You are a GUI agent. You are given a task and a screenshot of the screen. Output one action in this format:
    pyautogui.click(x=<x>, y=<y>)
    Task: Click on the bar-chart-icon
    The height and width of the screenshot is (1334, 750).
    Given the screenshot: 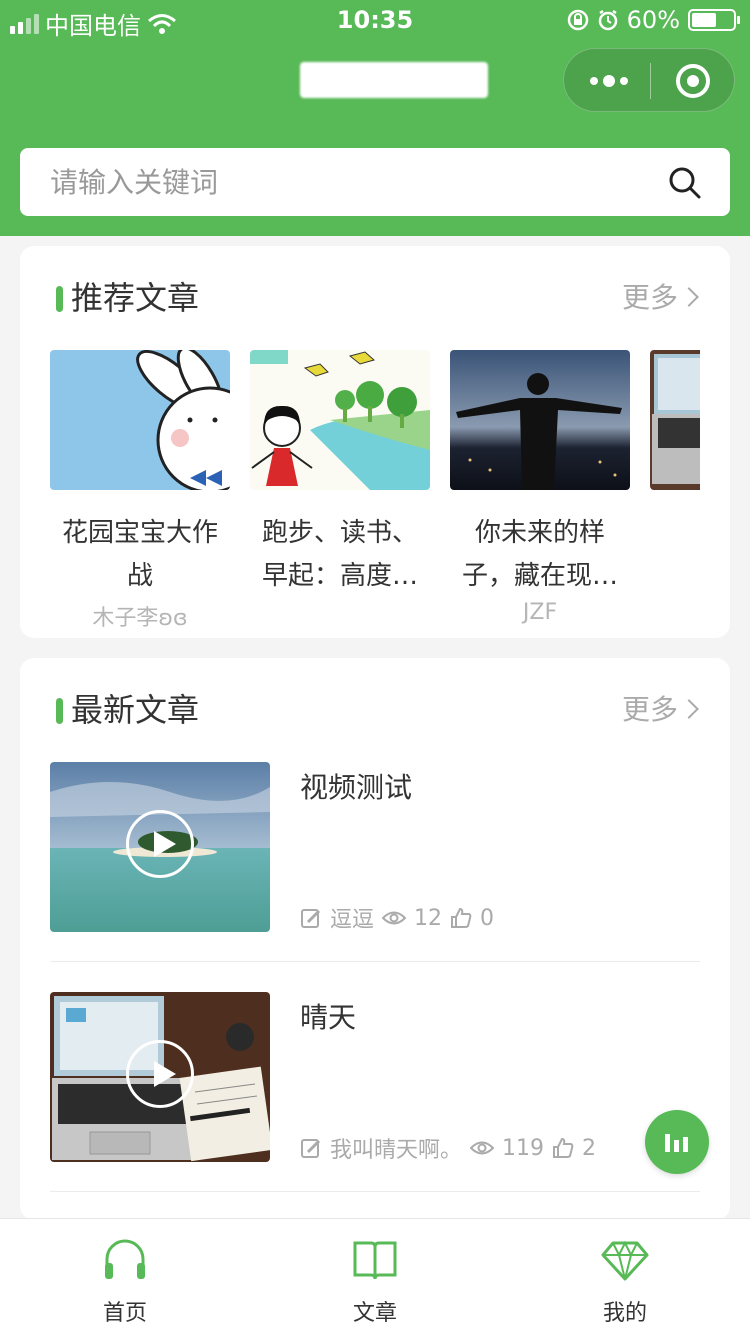 What is the action you would take?
    pyautogui.click(x=676, y=1143)
    